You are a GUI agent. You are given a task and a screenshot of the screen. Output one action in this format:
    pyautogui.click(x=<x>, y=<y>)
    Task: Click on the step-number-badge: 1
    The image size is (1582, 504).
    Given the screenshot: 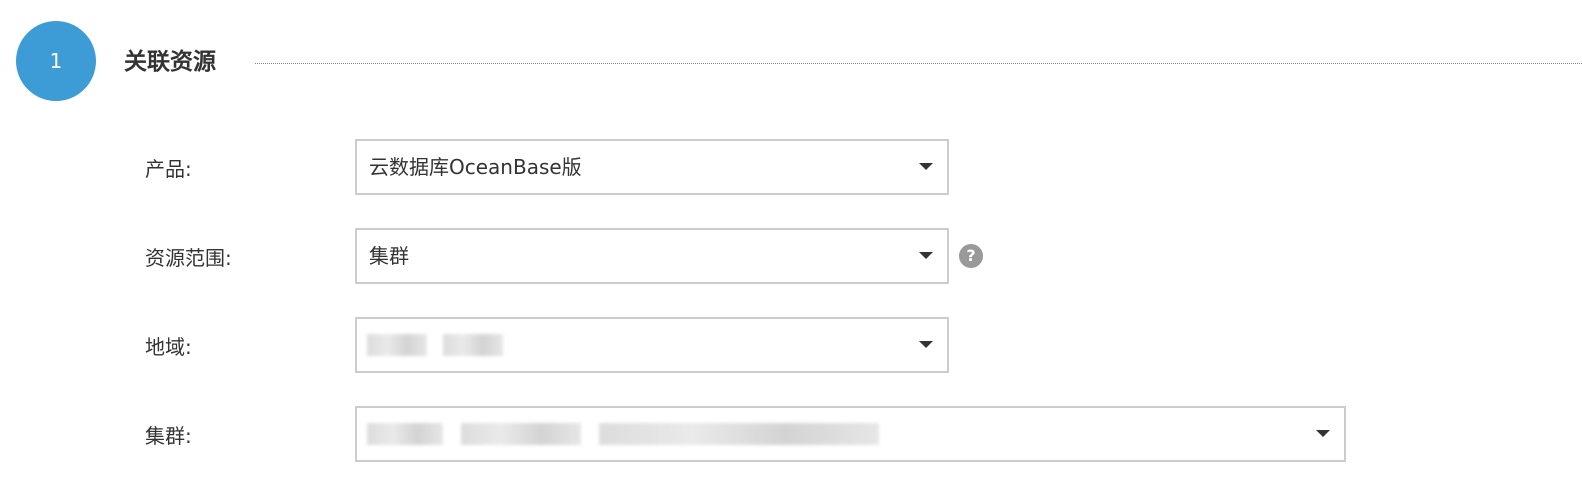 What is the action you would take?
    pyautogui.click(x=56, y=61)
    